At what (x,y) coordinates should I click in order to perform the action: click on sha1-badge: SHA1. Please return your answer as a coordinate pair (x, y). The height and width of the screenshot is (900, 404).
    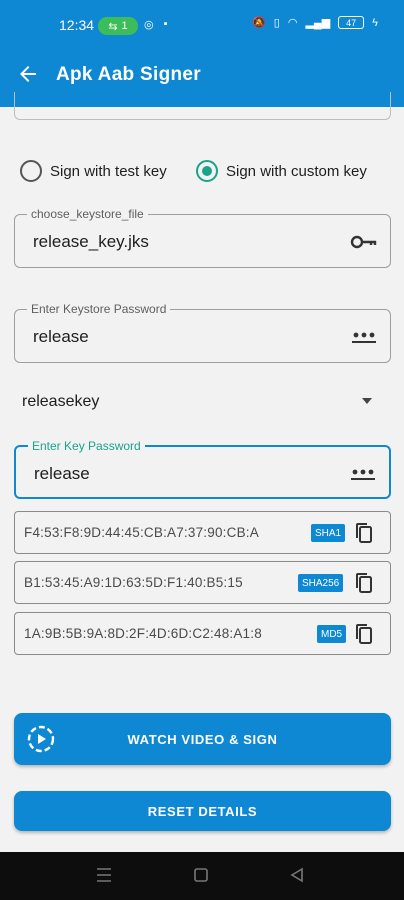
    Looking at the image, I should click on (328, 533).